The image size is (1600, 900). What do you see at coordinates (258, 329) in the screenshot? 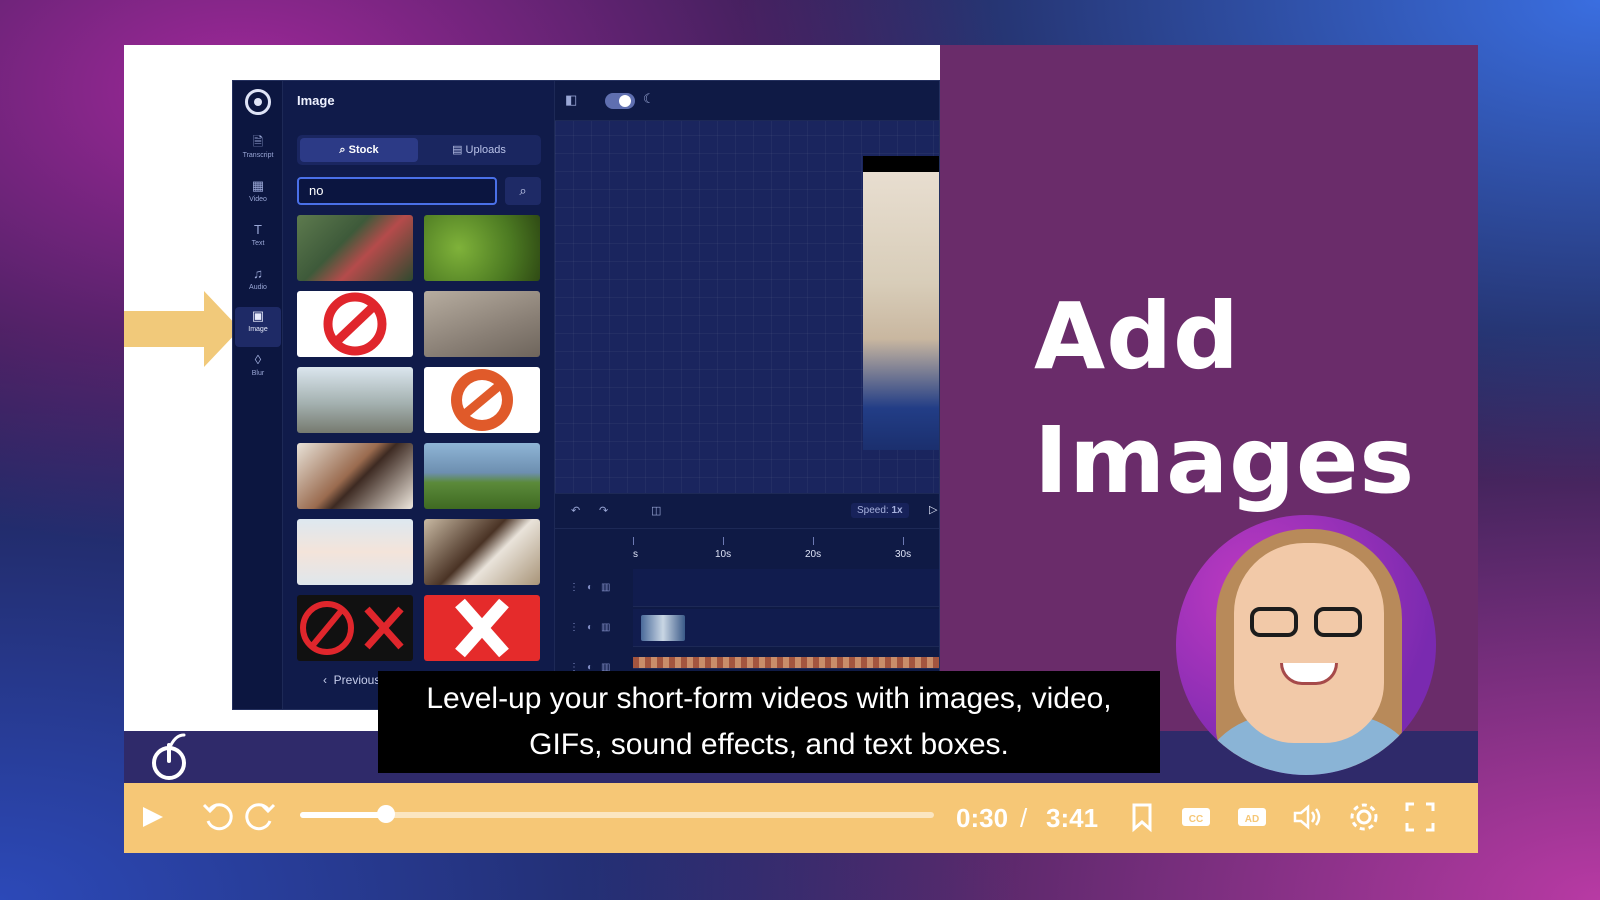
I see `rail-label: Image` at bounding box center [258, 329].